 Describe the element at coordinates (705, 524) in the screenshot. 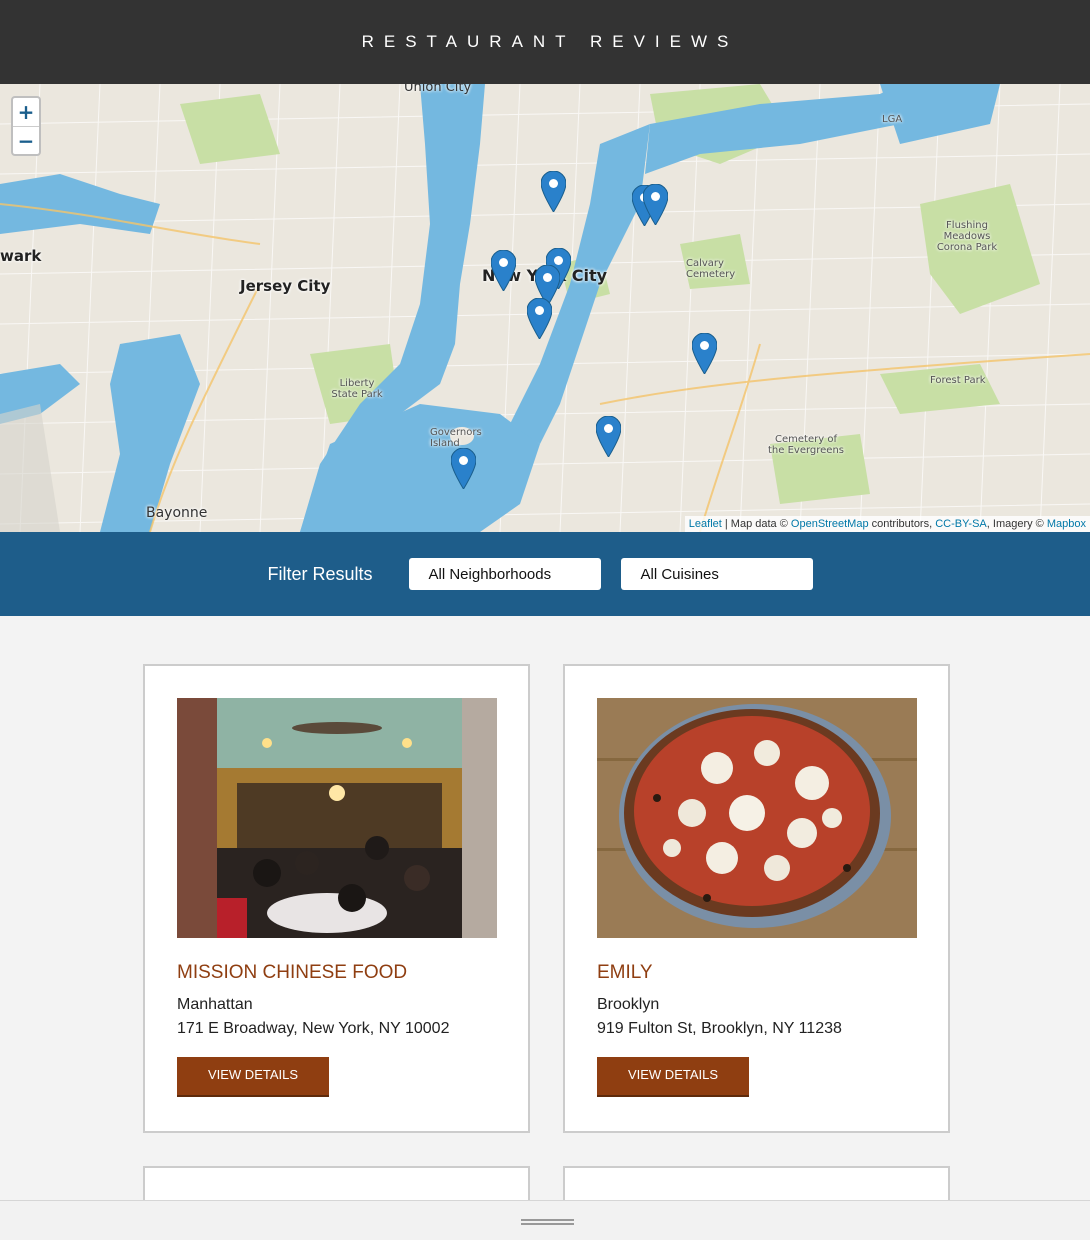

I see `leaflet-link: Leaflet` at that location.